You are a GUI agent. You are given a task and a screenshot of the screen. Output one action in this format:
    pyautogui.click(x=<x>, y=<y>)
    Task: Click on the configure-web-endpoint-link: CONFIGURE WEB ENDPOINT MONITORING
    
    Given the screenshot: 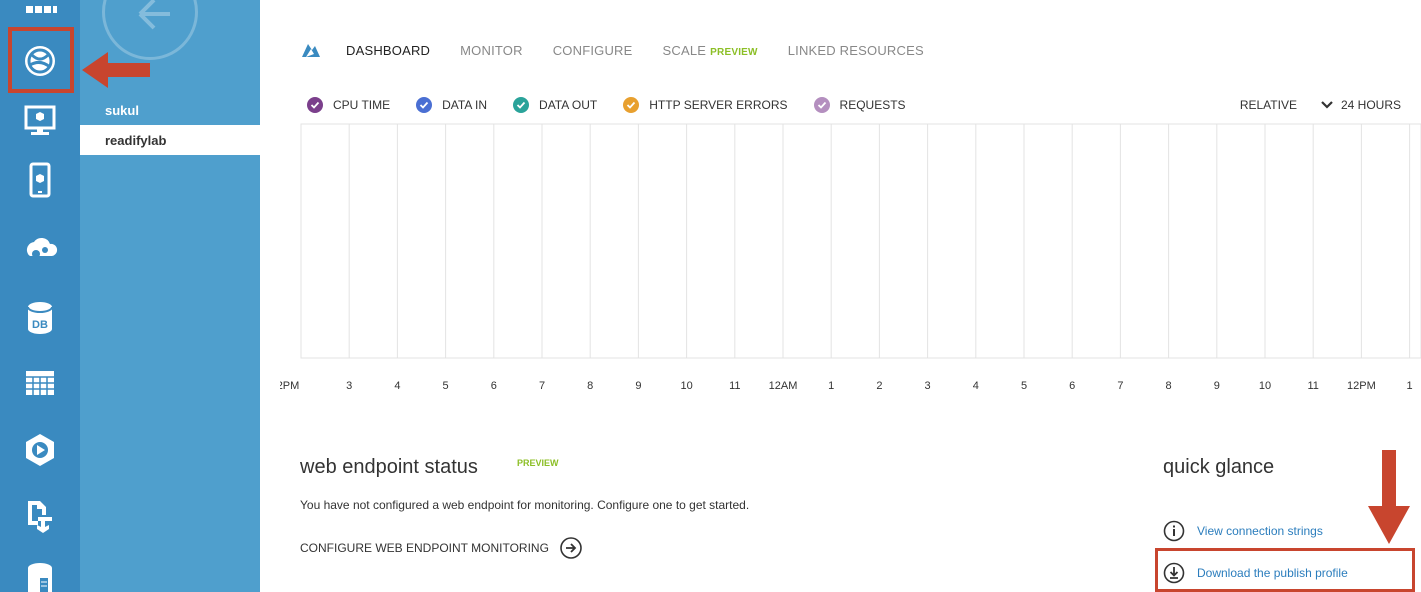 What is the action you would take?
    pyautogui.click(x=441, y=548)
    